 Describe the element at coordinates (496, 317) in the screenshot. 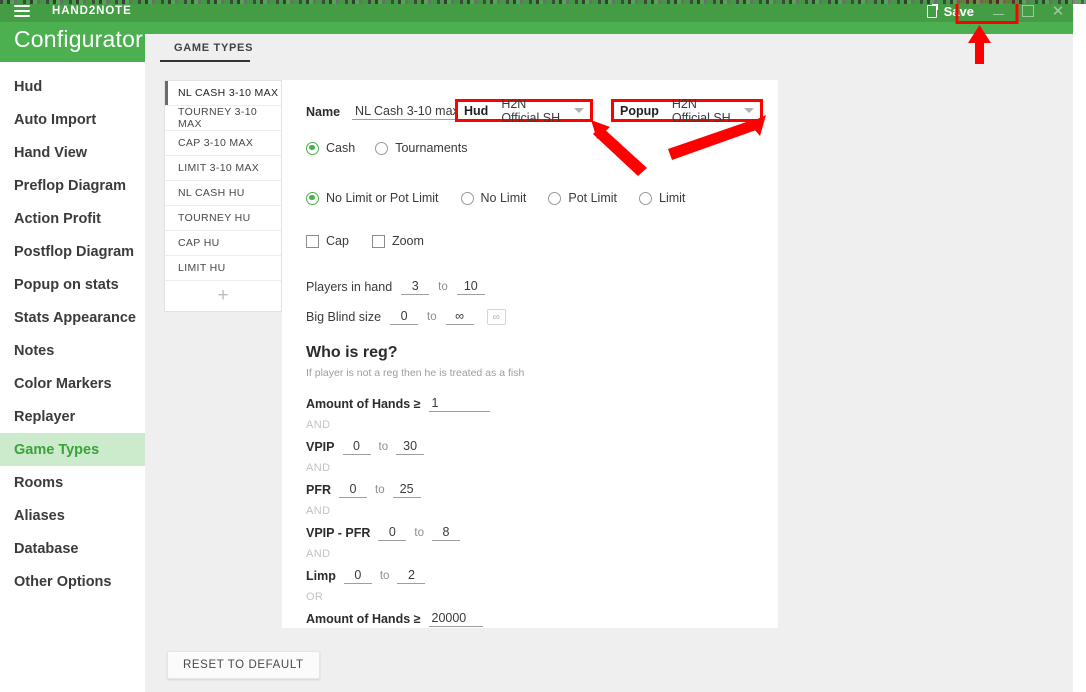

I see `infinity-icon: ∞` at that location.